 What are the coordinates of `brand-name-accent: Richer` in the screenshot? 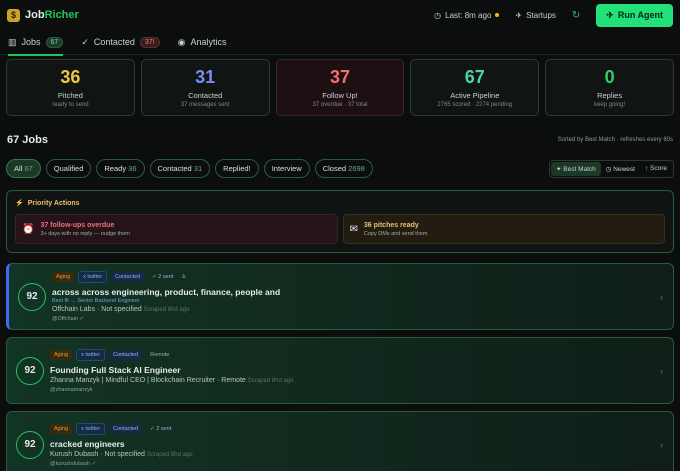 It's located at (61, 15).